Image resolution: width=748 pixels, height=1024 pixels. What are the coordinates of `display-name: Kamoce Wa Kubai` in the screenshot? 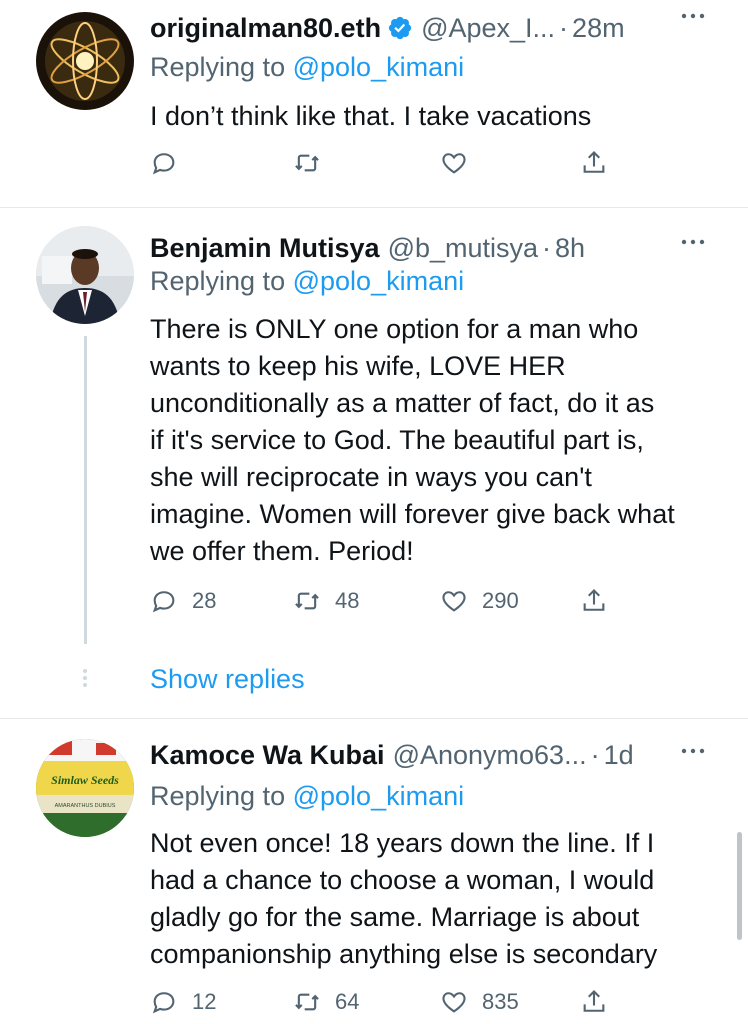 It's located at (267, 755).